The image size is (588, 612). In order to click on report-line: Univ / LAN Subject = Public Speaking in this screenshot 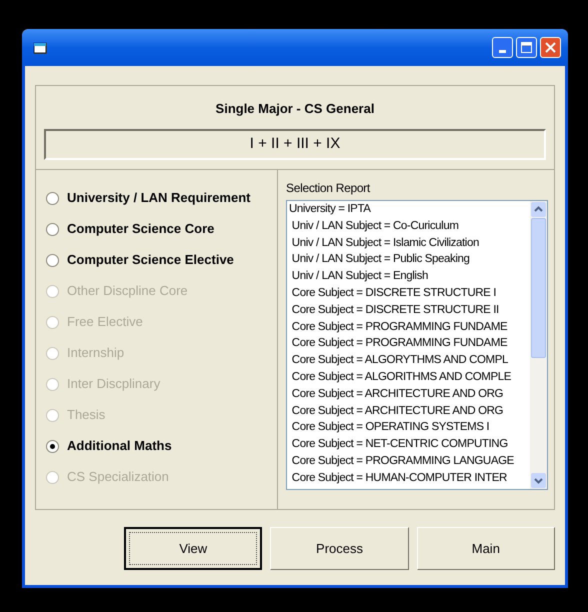, I will do `click(380, 260)`.